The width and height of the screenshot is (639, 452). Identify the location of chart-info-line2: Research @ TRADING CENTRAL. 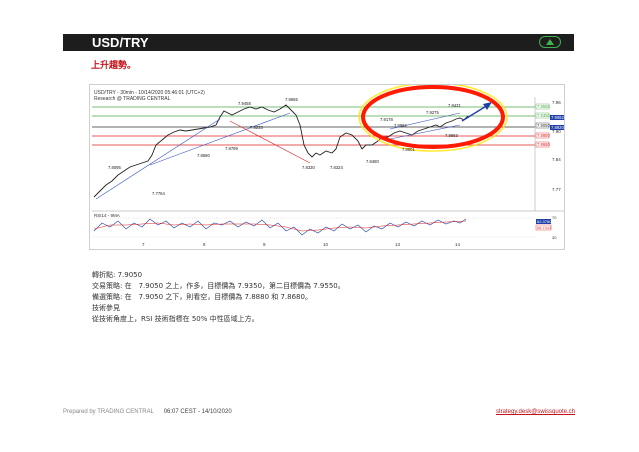
(132, 99).